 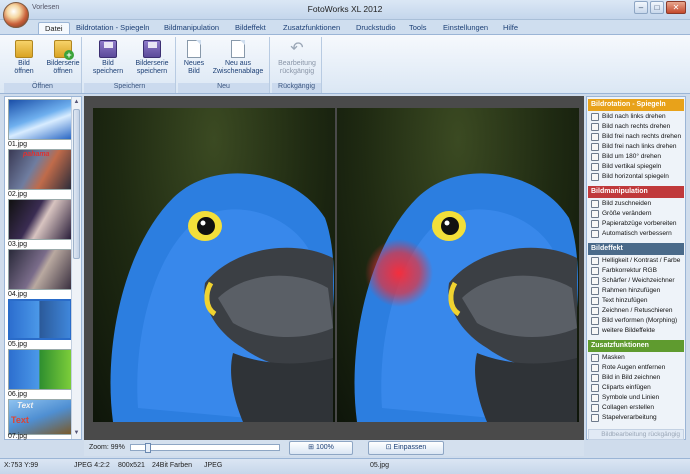 I want to click on panel-item-label: Text hinzufügen, so click(x=625, y=300).